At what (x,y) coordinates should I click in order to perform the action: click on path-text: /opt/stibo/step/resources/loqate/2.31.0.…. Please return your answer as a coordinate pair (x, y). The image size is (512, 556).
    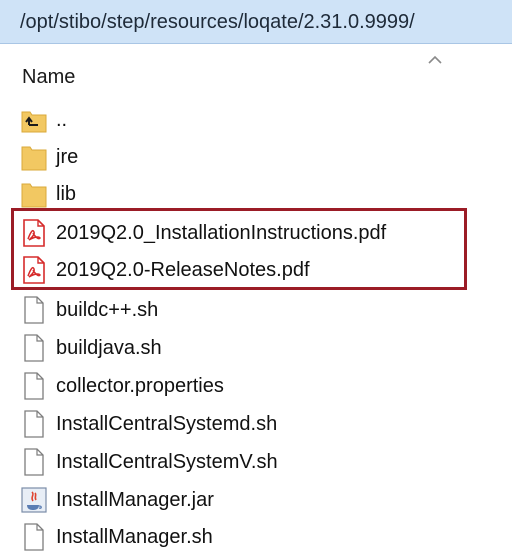
    Looking at the image, I should click on (217, 22).